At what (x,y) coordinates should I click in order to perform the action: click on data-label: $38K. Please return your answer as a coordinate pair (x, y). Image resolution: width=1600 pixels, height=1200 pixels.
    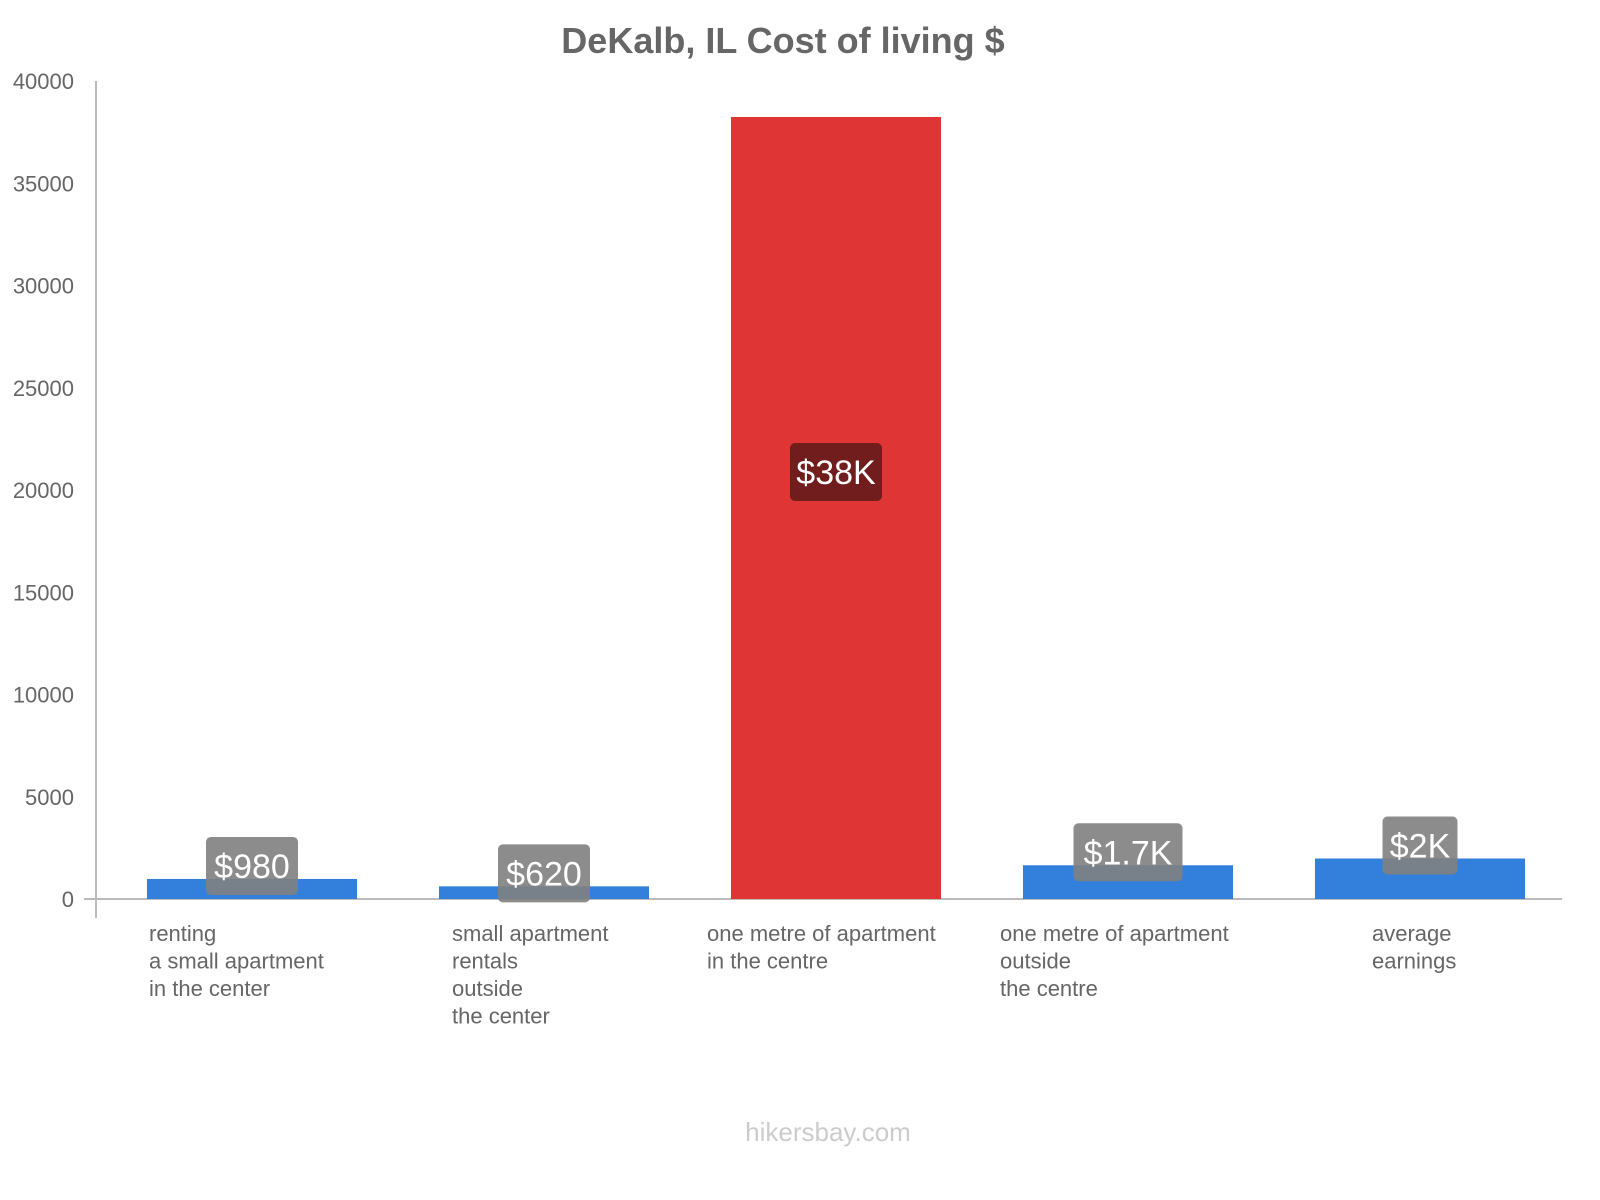
    Looking at the image, I should click on (836, 473).